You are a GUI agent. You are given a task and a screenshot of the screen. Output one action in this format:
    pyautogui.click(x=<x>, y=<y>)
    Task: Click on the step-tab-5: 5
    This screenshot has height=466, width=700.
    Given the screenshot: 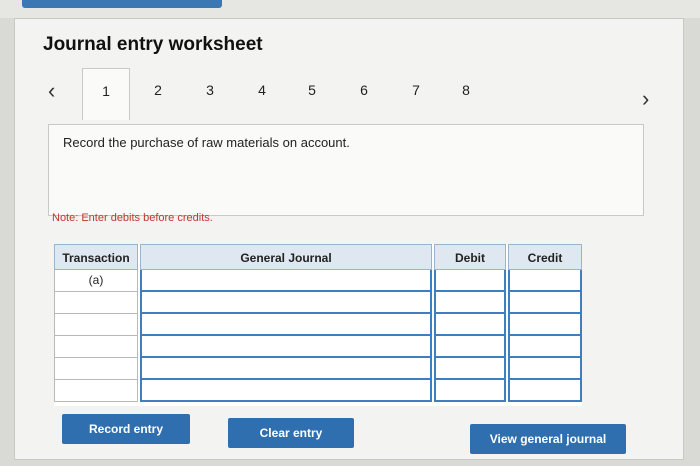 What is the action you would take?
    pyautogui.click(x=312, y=90)
    